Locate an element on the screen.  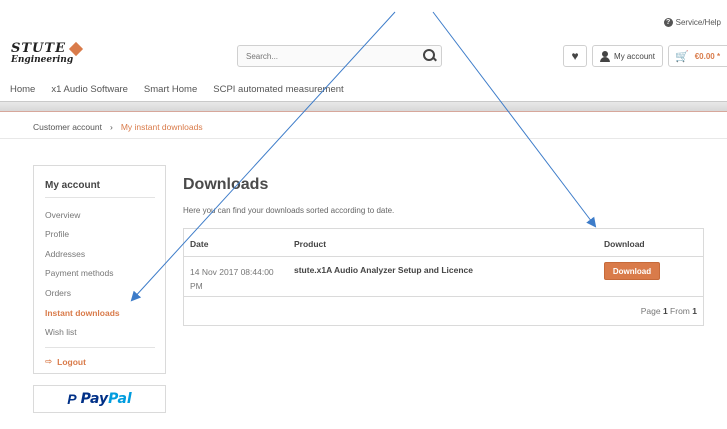
header-download: Download is located at coordinates (624, 244).